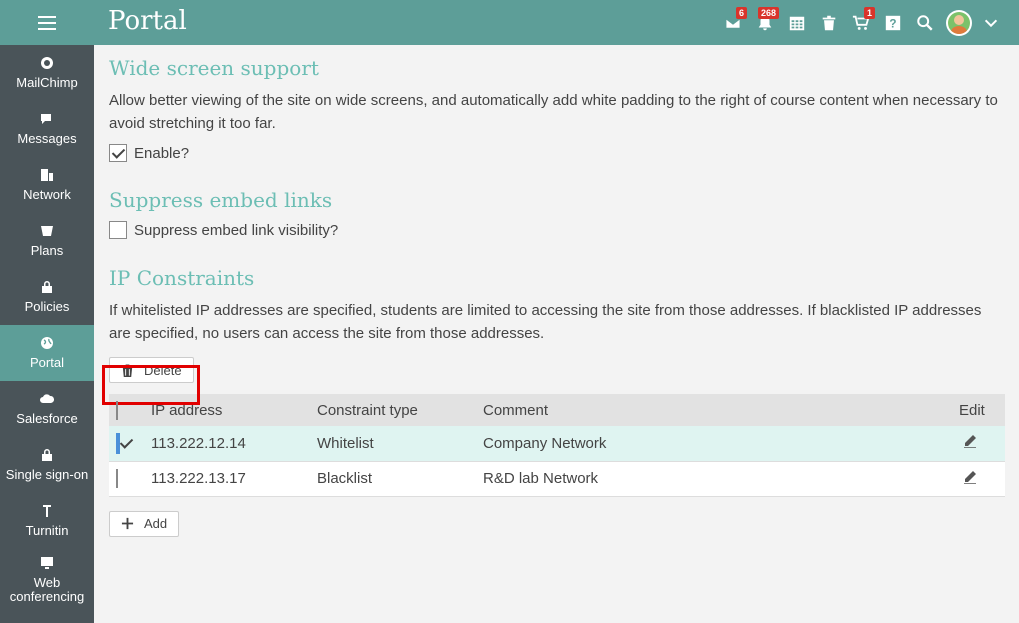  What do you see at coordinates (47, 175) in the screenshot?
I see `building-icon` at bounding box center [47, 175].